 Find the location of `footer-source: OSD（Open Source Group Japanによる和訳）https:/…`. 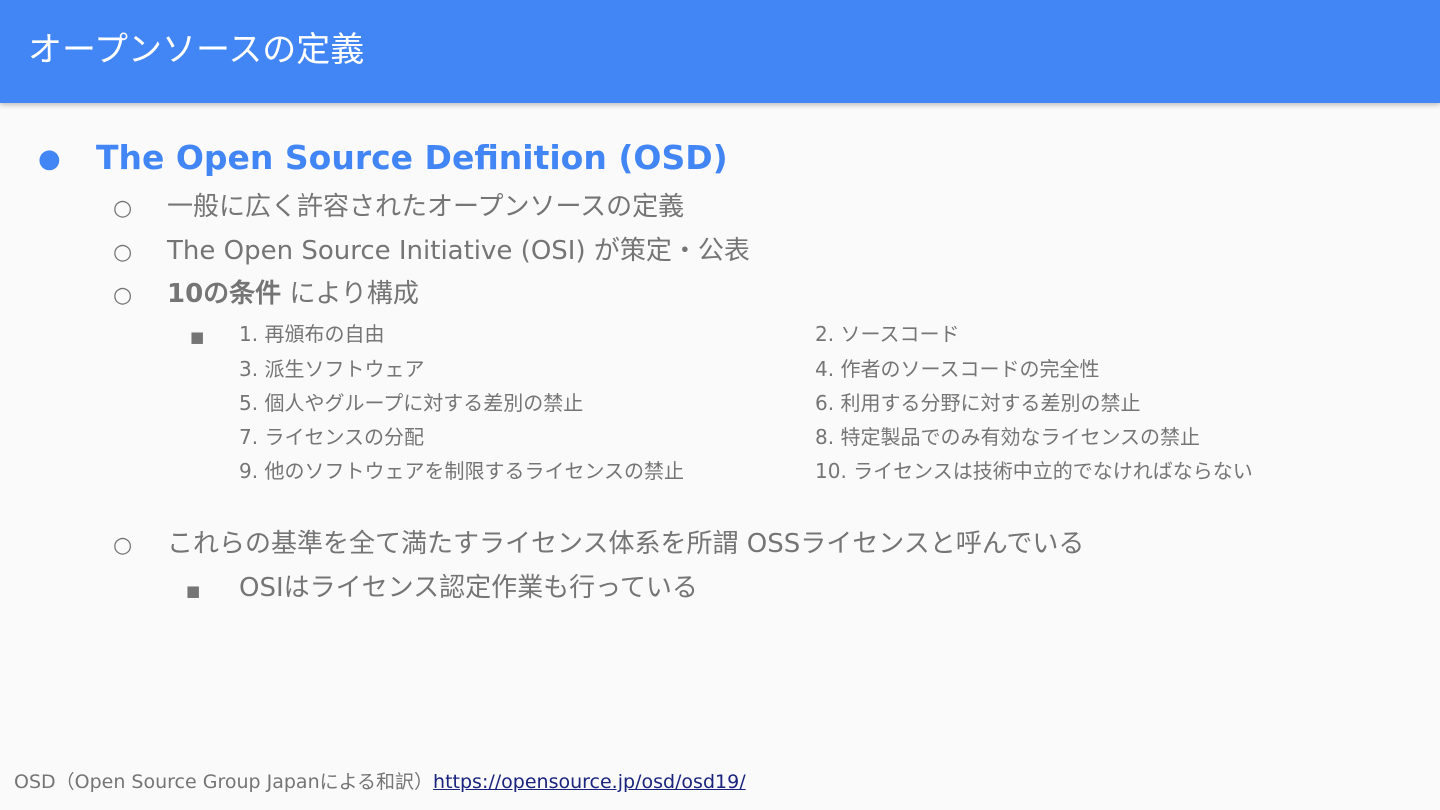

footer-source: OSD（Open Source Group Japanによる和訳）https:/… is located at coordinates (380, 782).